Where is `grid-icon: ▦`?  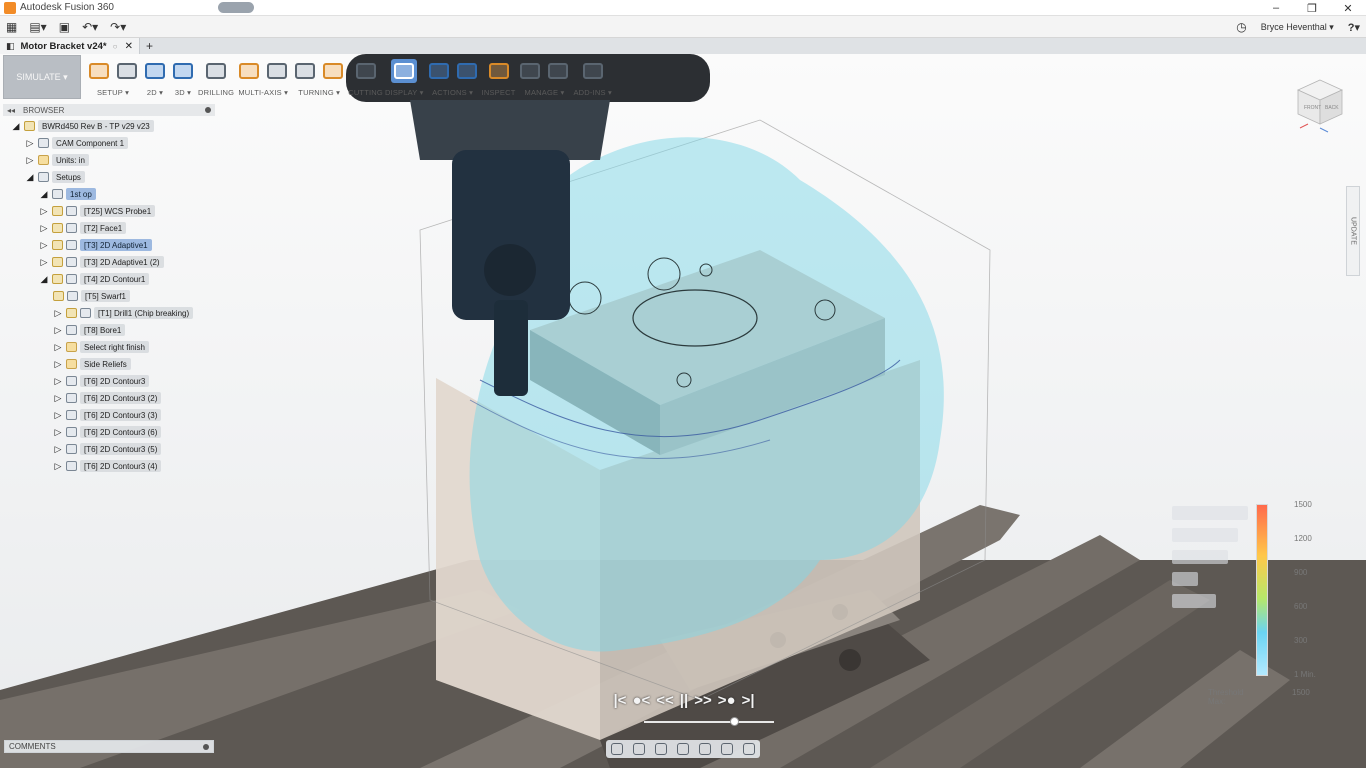
grid-icon: ▦ is located at coordinates (11, 27).